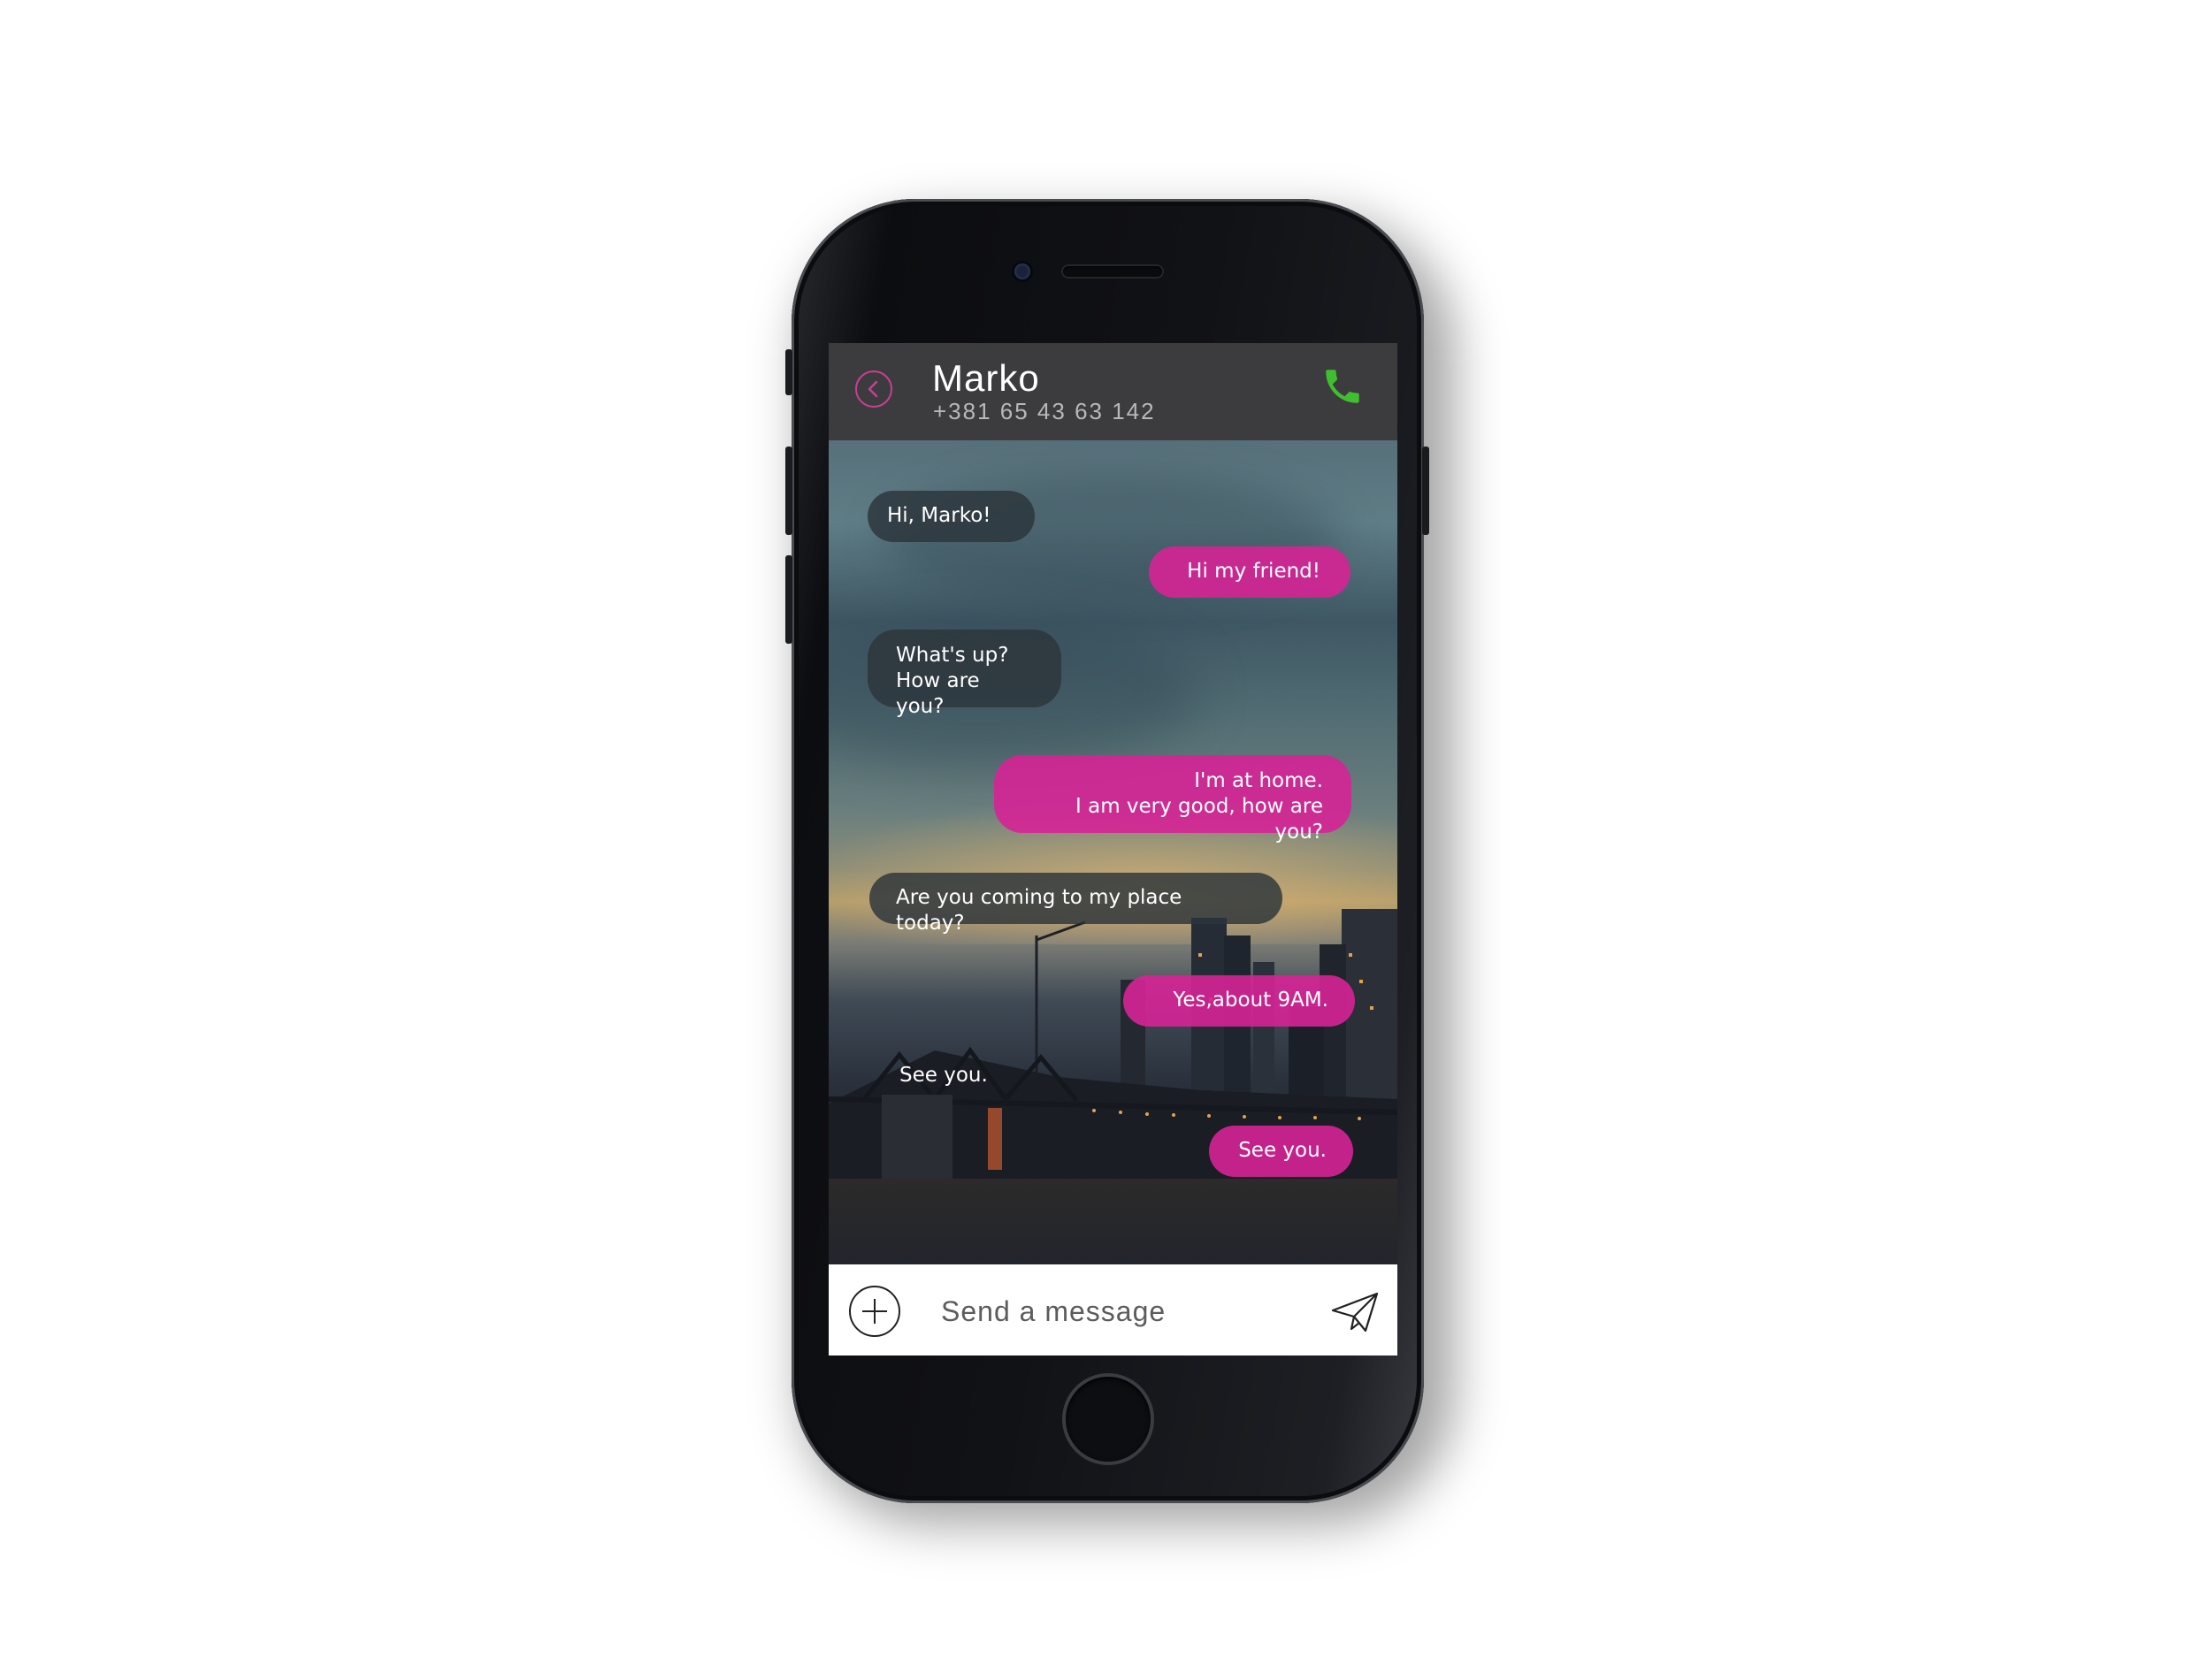 The width and height of the screenshot is (2211, 1680). I want to click on message-incoming: Hi, Marko!, so click(951, 516).